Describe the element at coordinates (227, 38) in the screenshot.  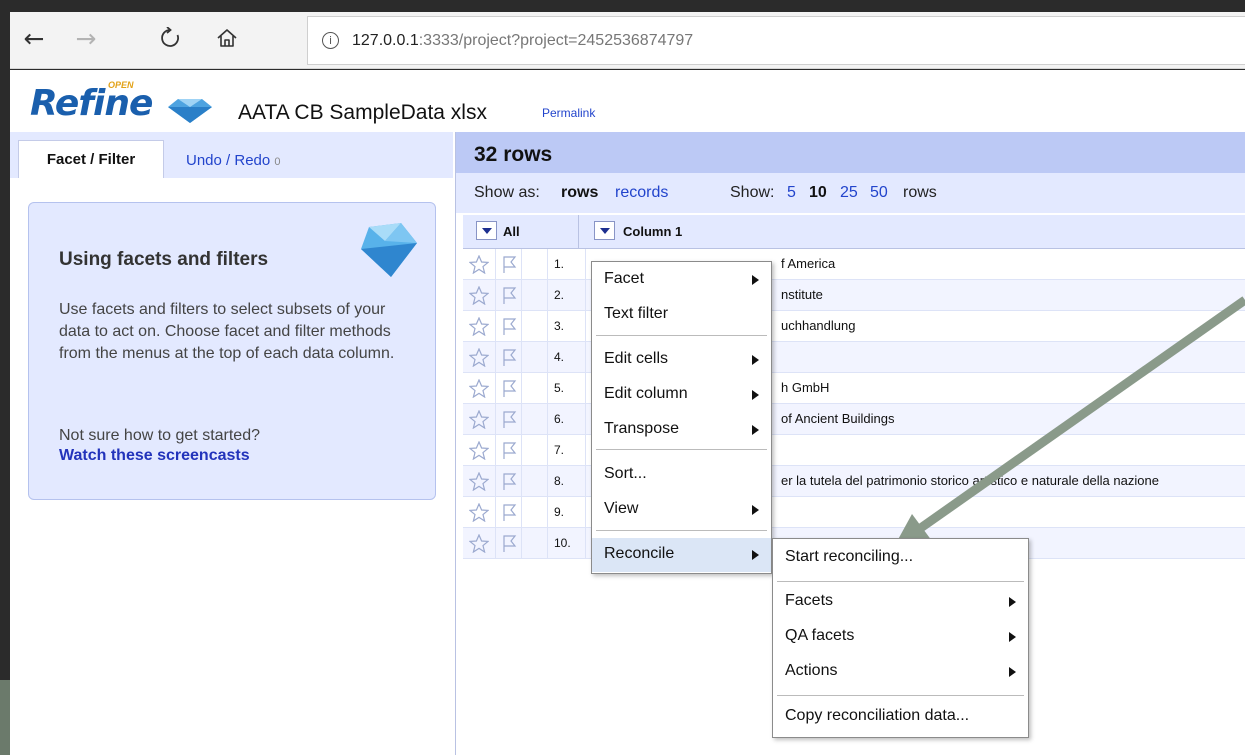
I see `home-icon` at that location.